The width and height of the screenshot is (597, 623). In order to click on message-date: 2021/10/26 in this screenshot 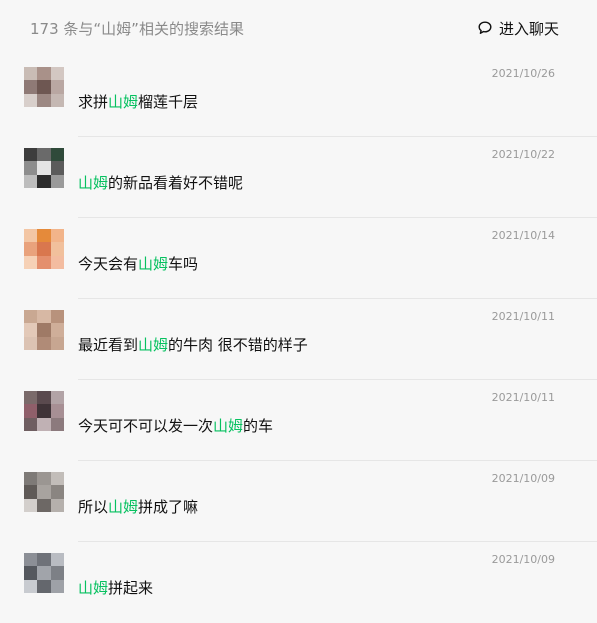, I will do `click(523, 73)`.